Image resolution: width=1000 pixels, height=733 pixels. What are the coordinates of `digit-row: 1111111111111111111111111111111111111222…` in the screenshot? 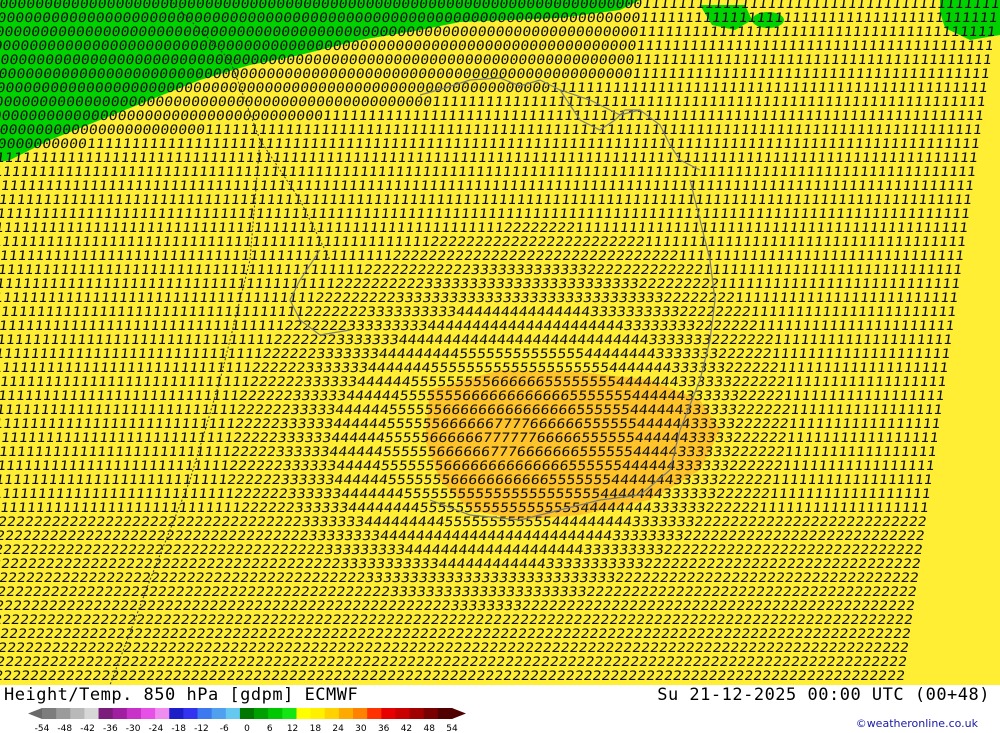 It's located at (477, 326).